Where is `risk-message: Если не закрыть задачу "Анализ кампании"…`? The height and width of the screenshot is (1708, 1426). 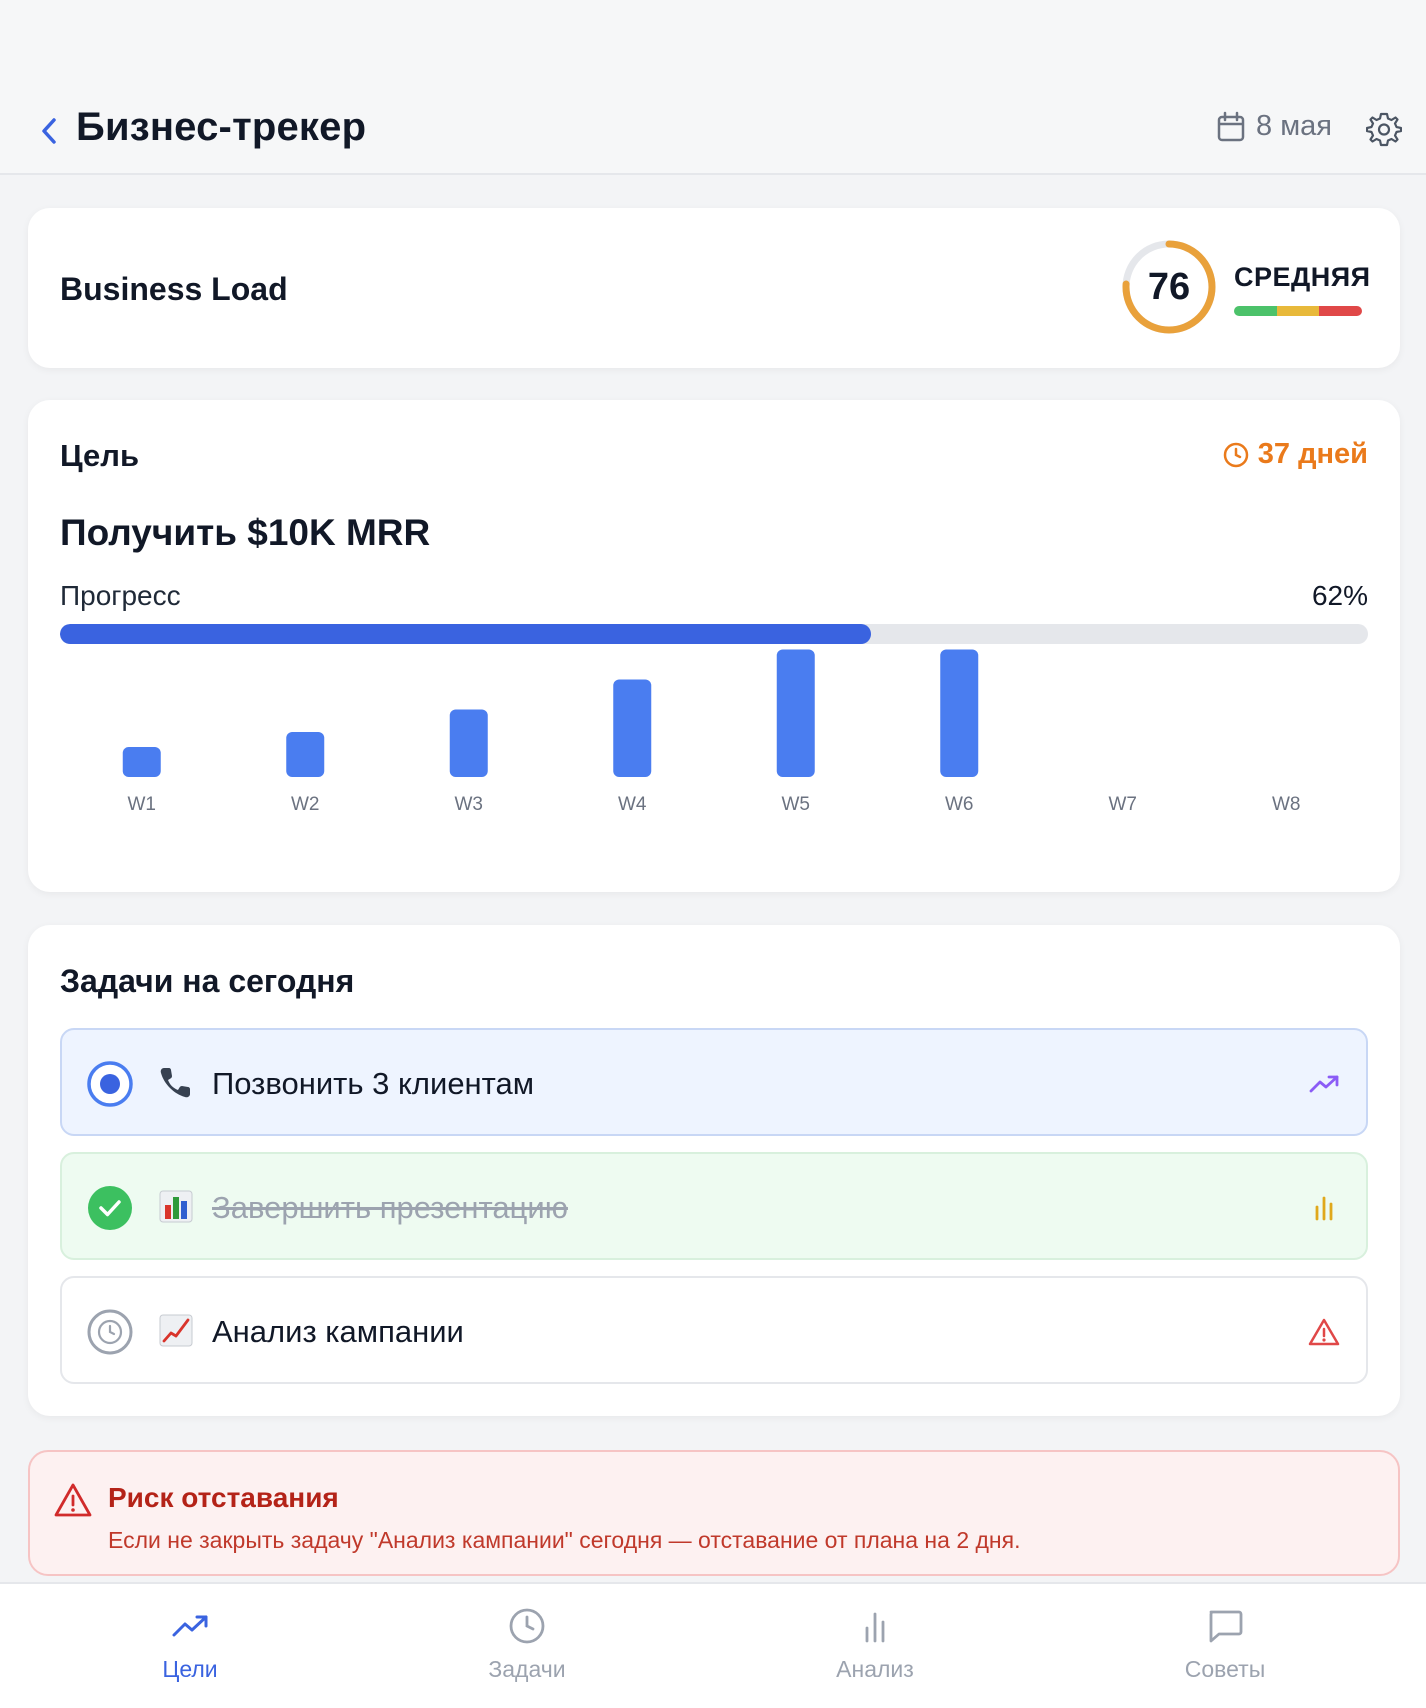 risk-message: Если не закрыть задачу "Анализ кампании"… is located at coordinates (564, 1540).